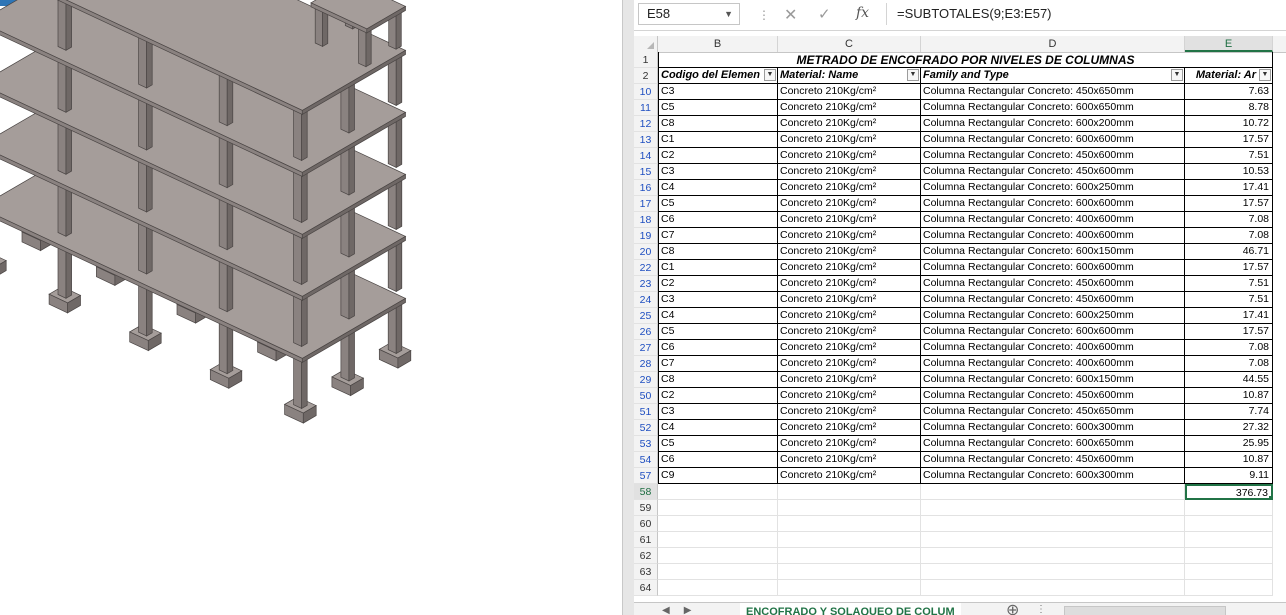 The image size is (1286, 615). Describe the element at coordinates (646, 44) in the screenshot. I see `select-all-button` at that location.